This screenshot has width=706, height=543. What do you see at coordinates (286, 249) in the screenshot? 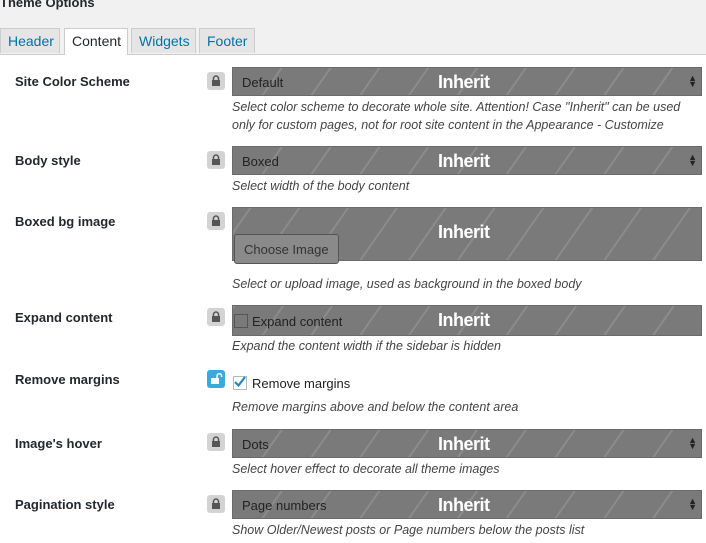
I see `choose-image-button: Choose Image` at bounding box center [286, 249].